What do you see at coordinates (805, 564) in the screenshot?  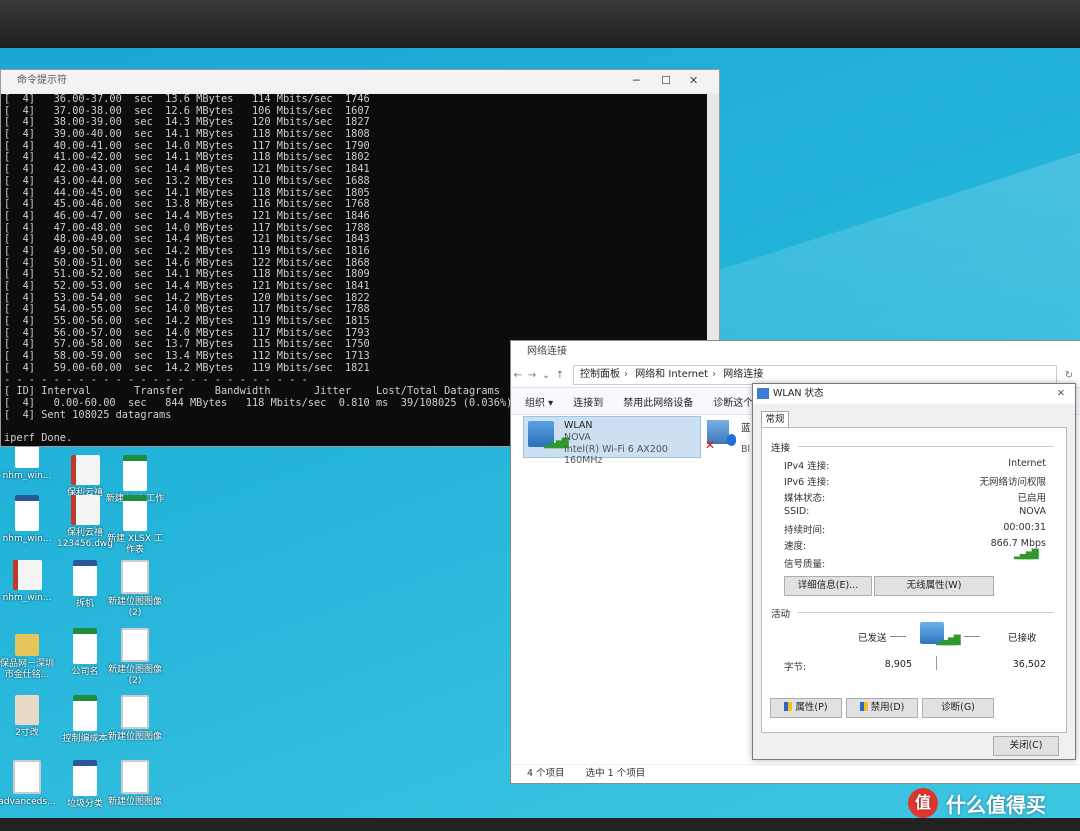 I see `signal-quality-label: 信号质量:` at bounding box center [805, 564].